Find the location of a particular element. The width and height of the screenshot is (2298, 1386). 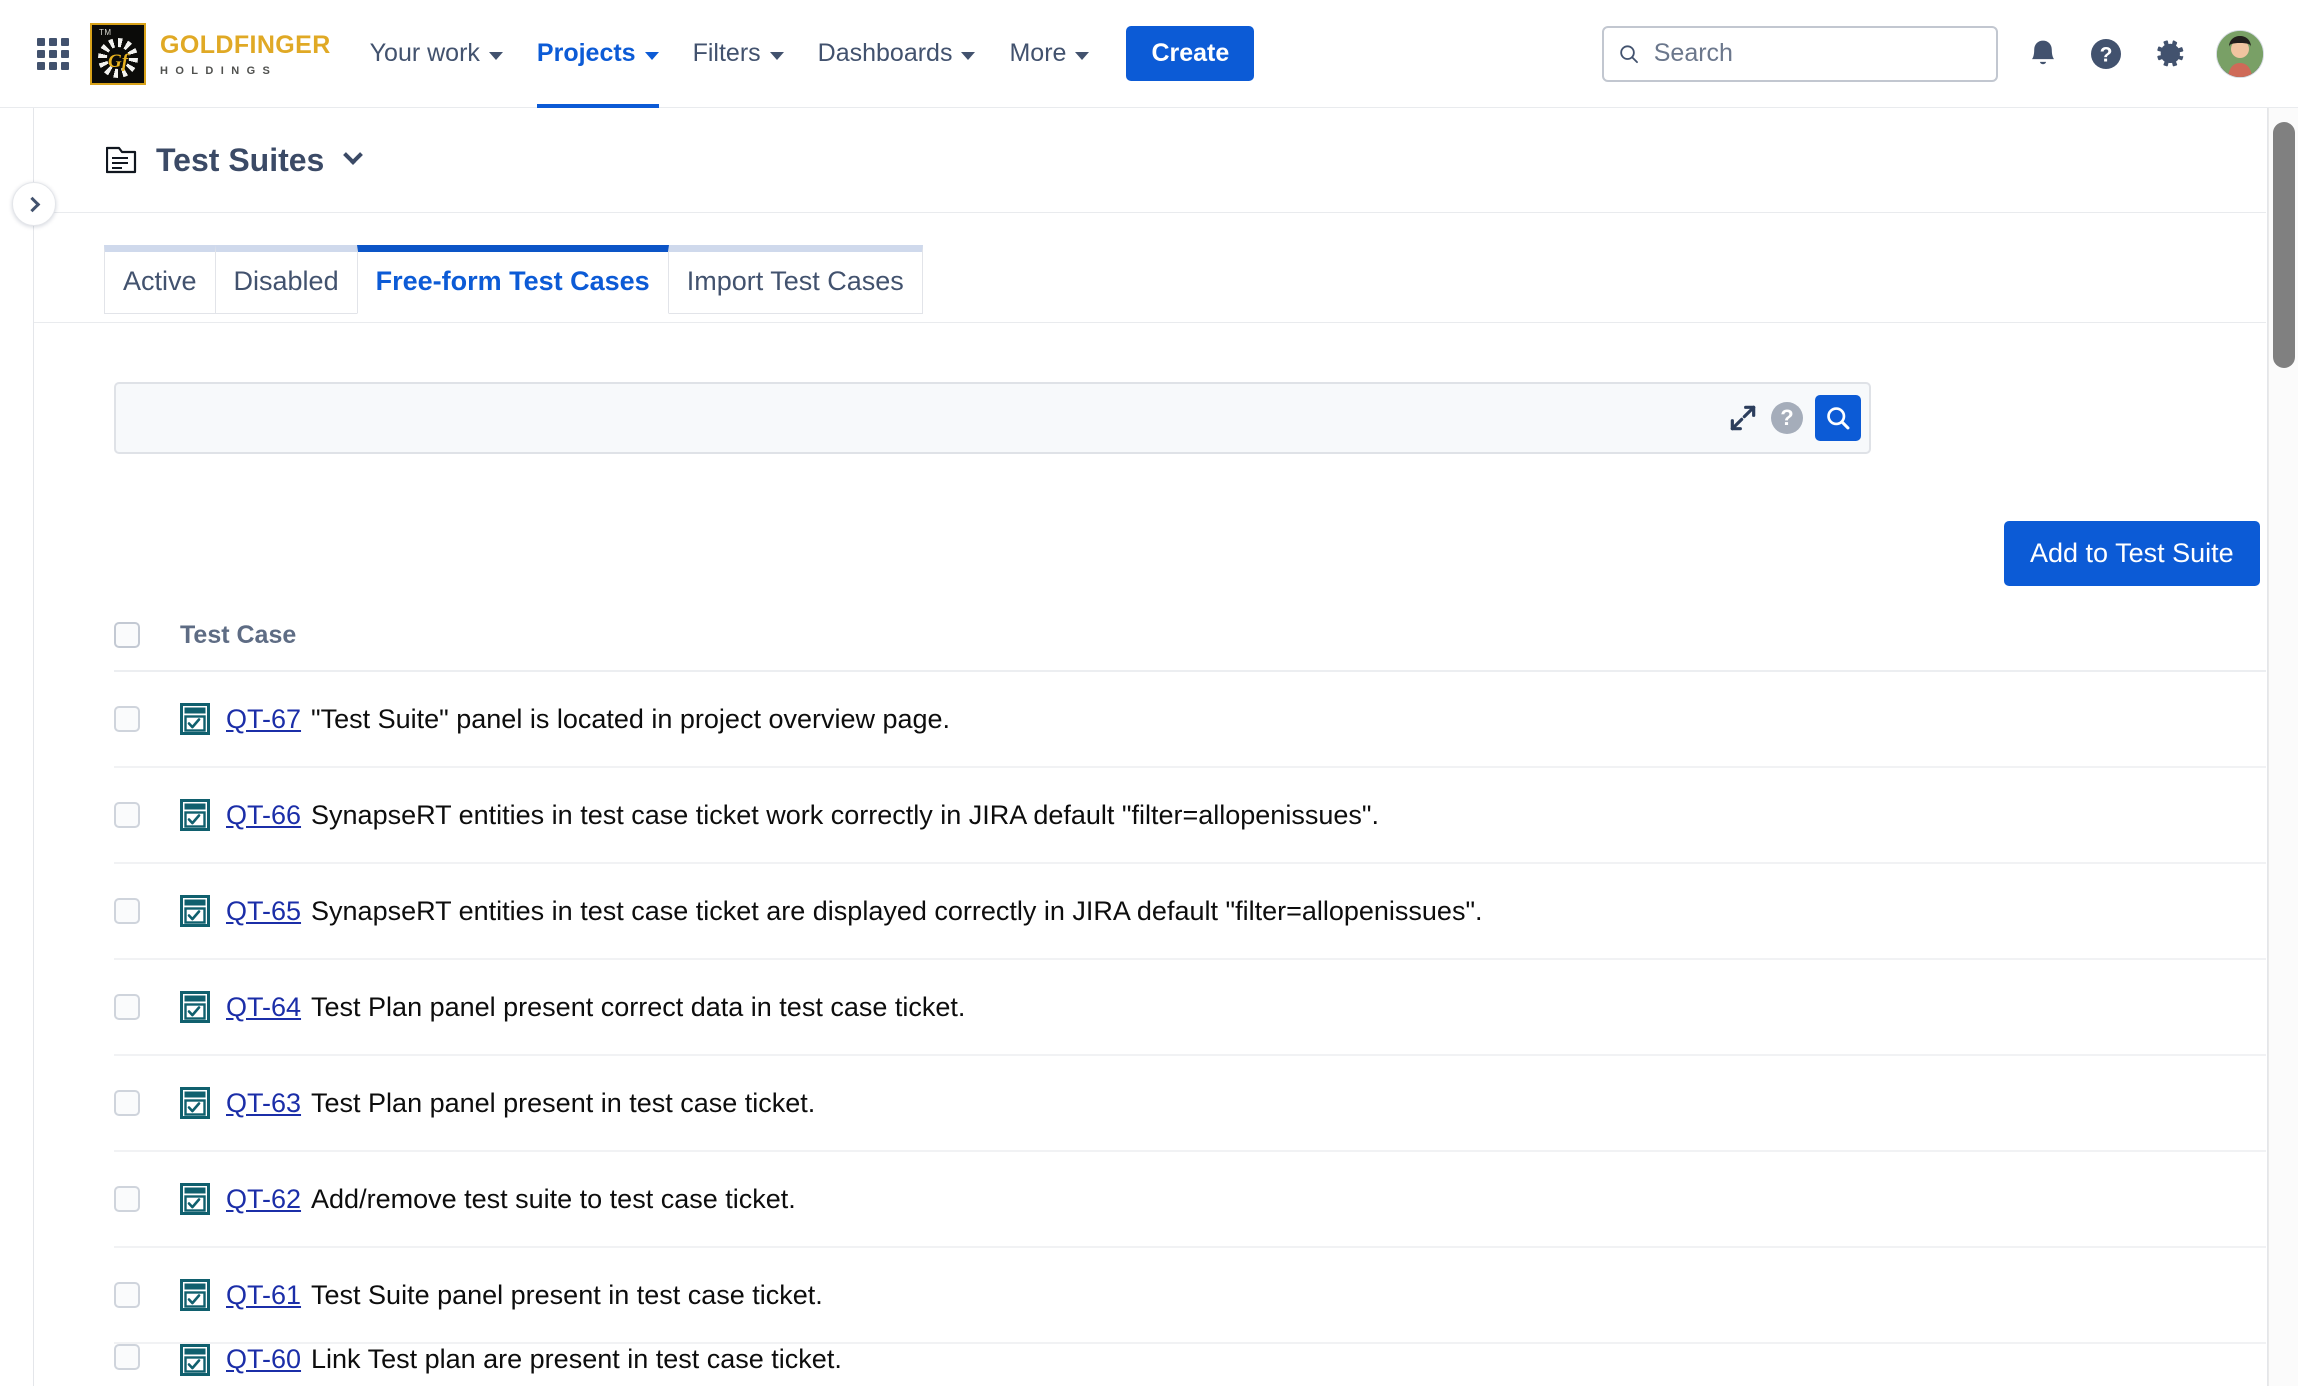

help-icon: ? is located at coordinates (2106, 54).